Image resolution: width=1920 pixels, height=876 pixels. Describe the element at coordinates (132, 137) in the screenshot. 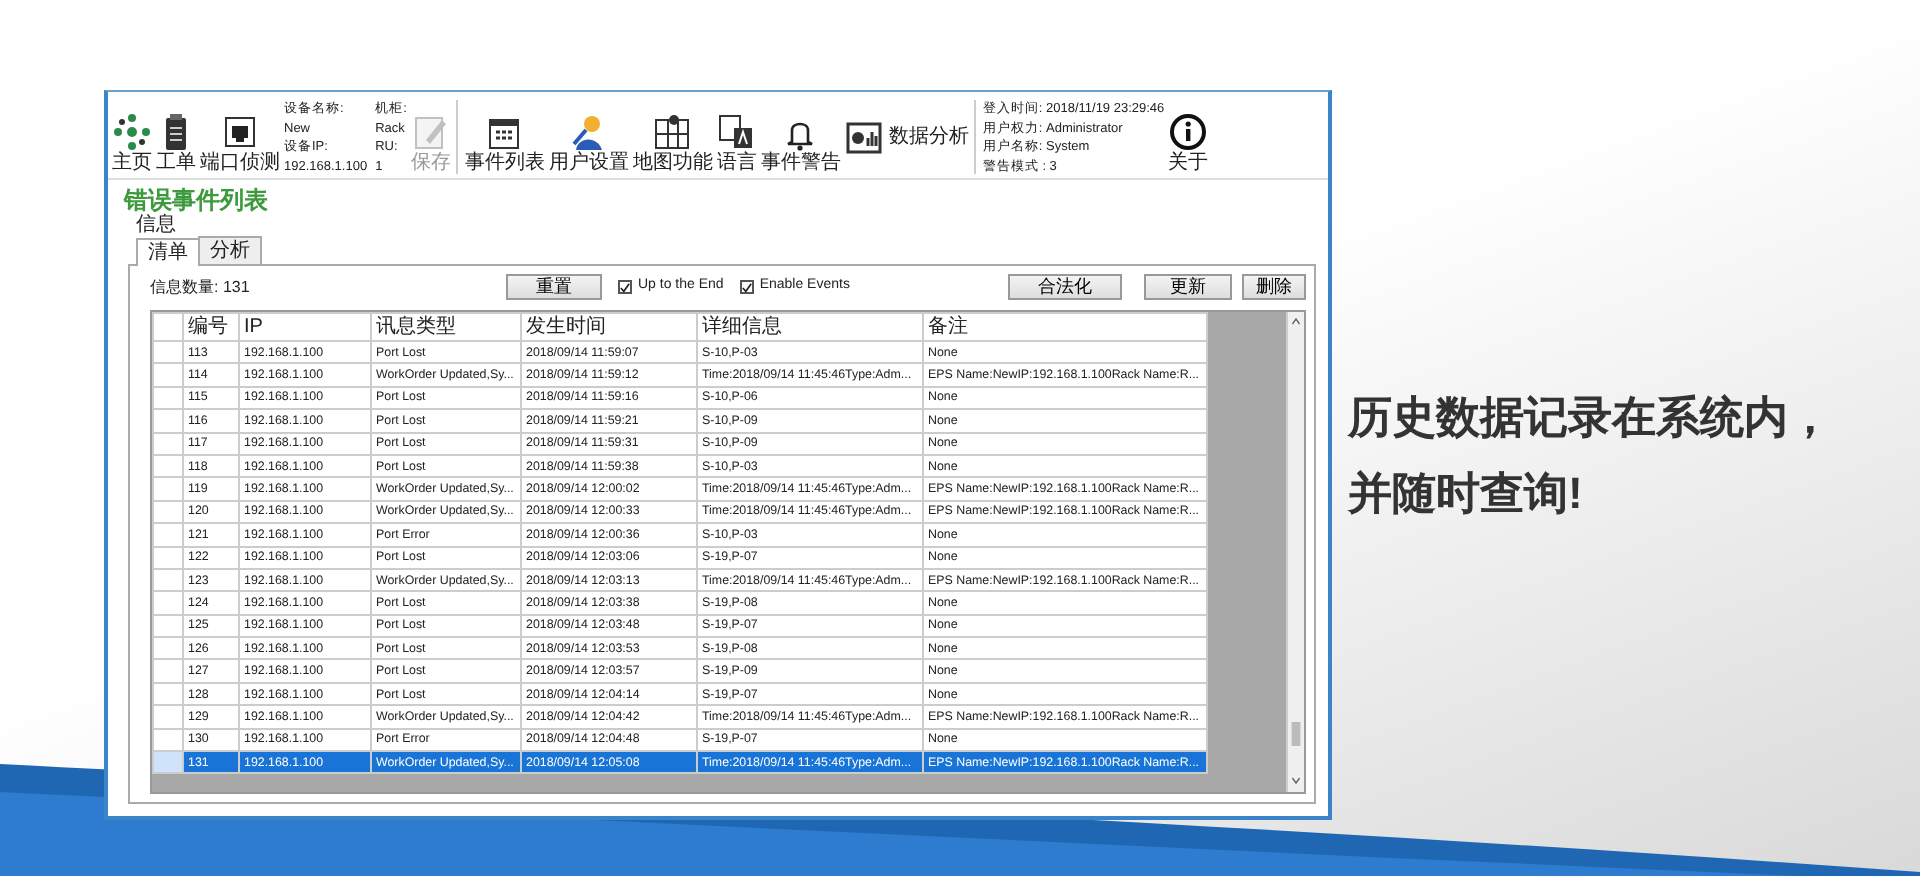

I see `toolbar-button: 主页` at that location.